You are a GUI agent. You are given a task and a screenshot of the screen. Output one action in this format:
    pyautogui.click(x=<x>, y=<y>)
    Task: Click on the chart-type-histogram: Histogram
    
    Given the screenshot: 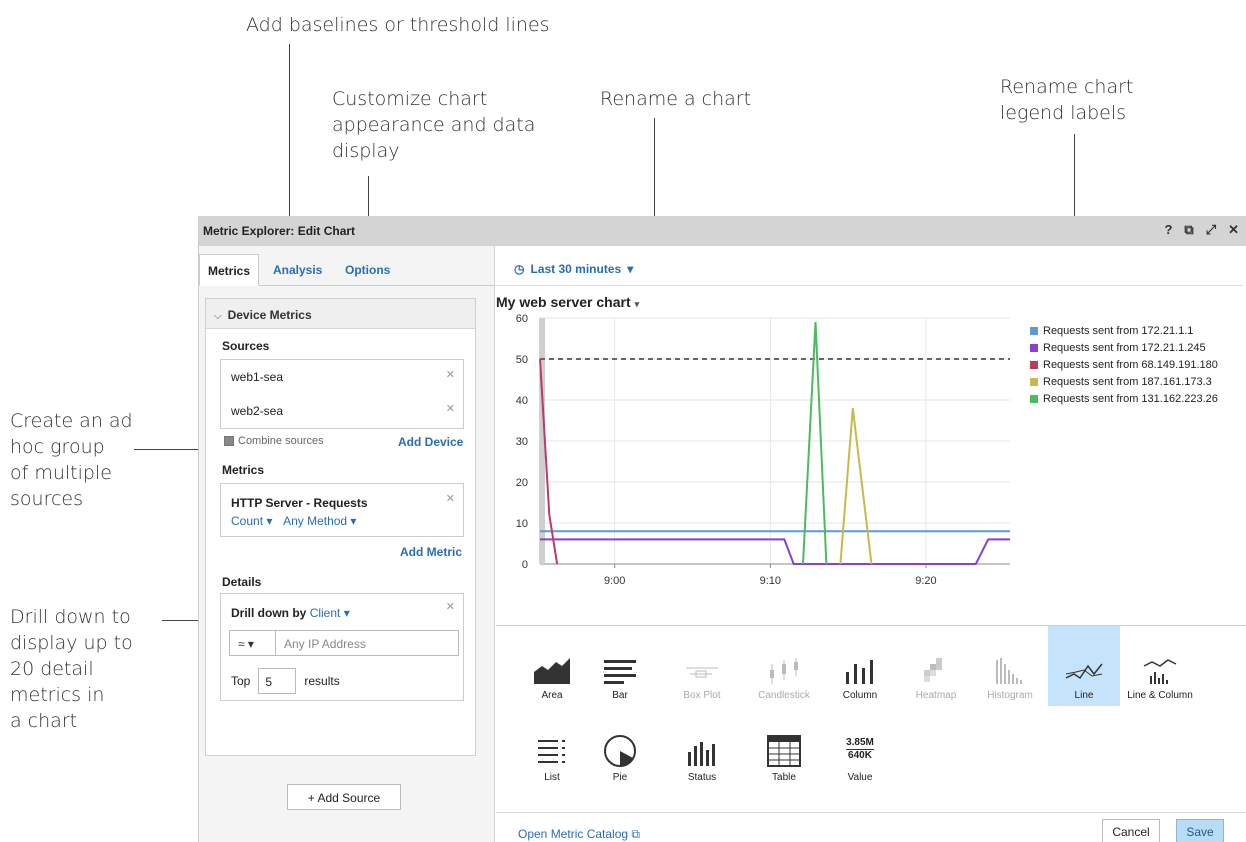 What is the action you would take?
    pyautogui.click(x=1010, y=676)
    